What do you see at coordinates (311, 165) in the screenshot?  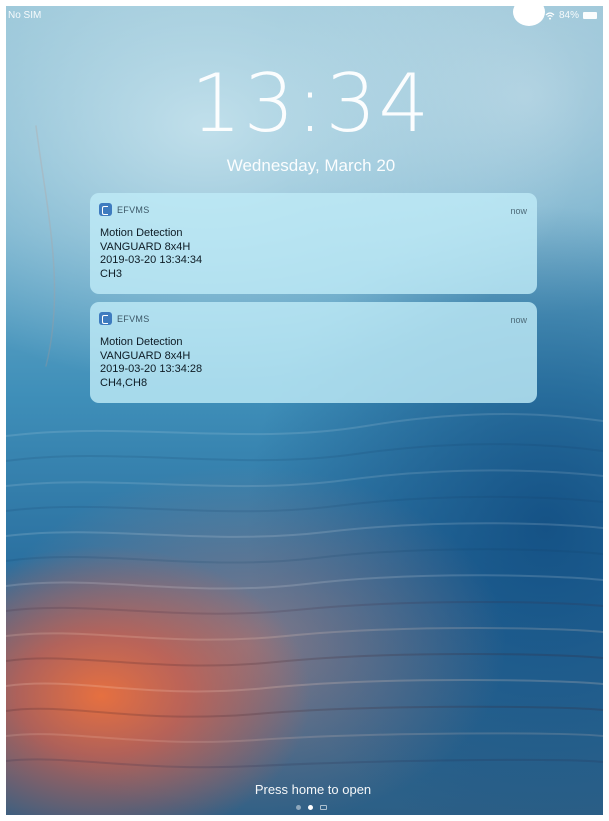 I see `lock-date: Wednesday, March 20` at bounding box center [311, 165].